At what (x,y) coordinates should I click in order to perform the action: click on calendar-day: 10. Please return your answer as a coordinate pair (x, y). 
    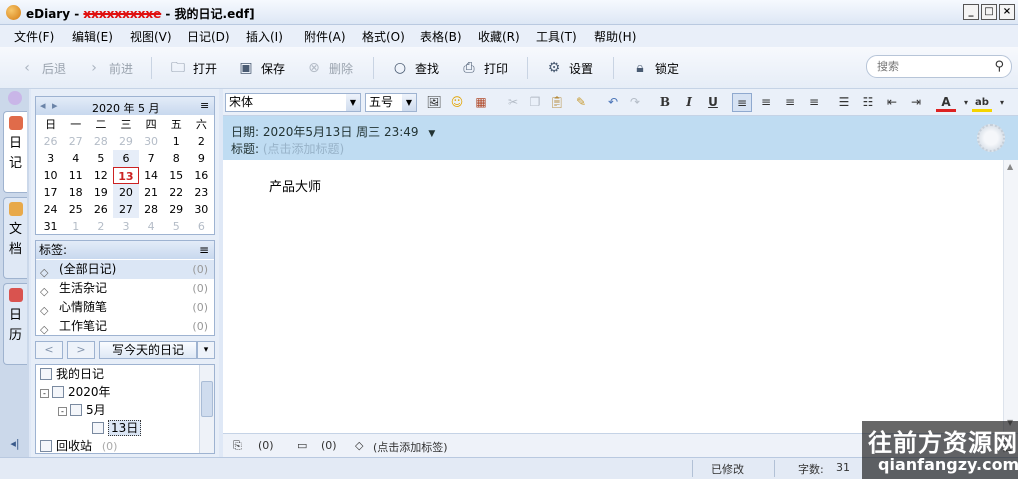
    Looking at the image, I should click on (50, 175).